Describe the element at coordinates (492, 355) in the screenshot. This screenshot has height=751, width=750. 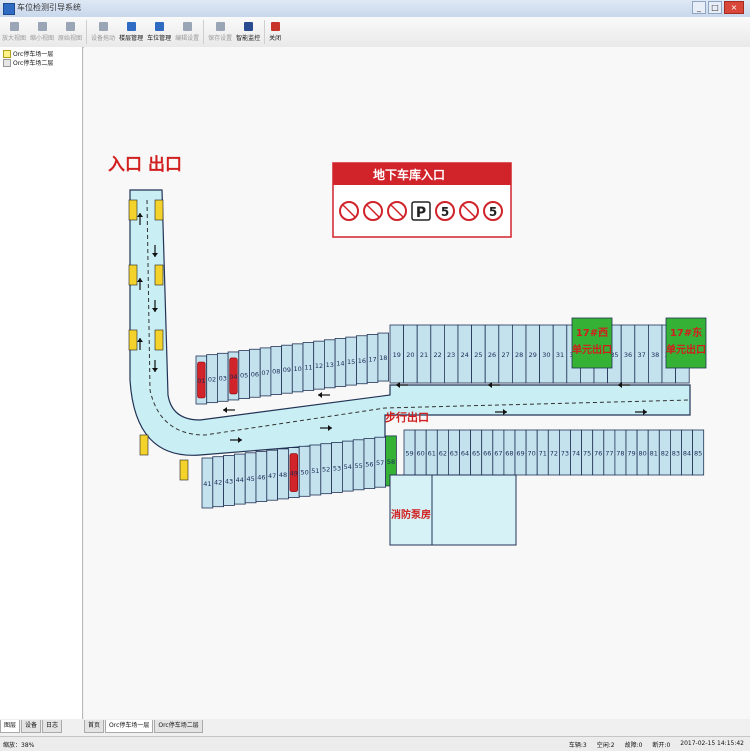
I see `slot-number-26: 26` at that location.